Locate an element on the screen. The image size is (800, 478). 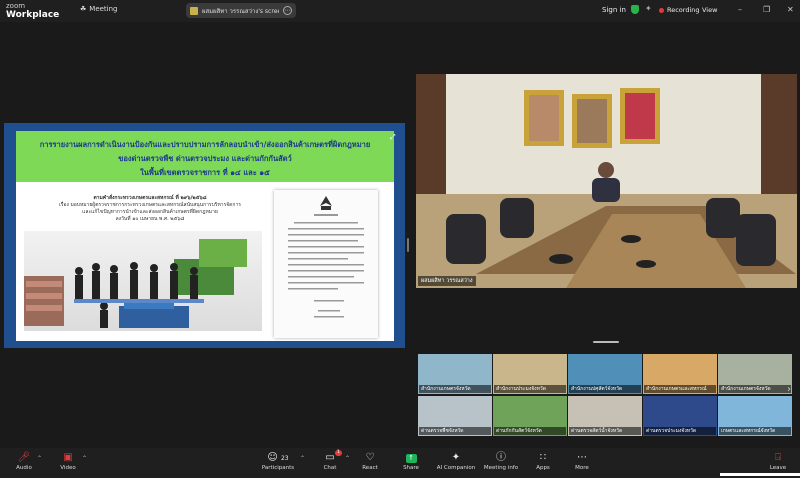
more-button: ⋯ More is located at coordinates (582, 460).